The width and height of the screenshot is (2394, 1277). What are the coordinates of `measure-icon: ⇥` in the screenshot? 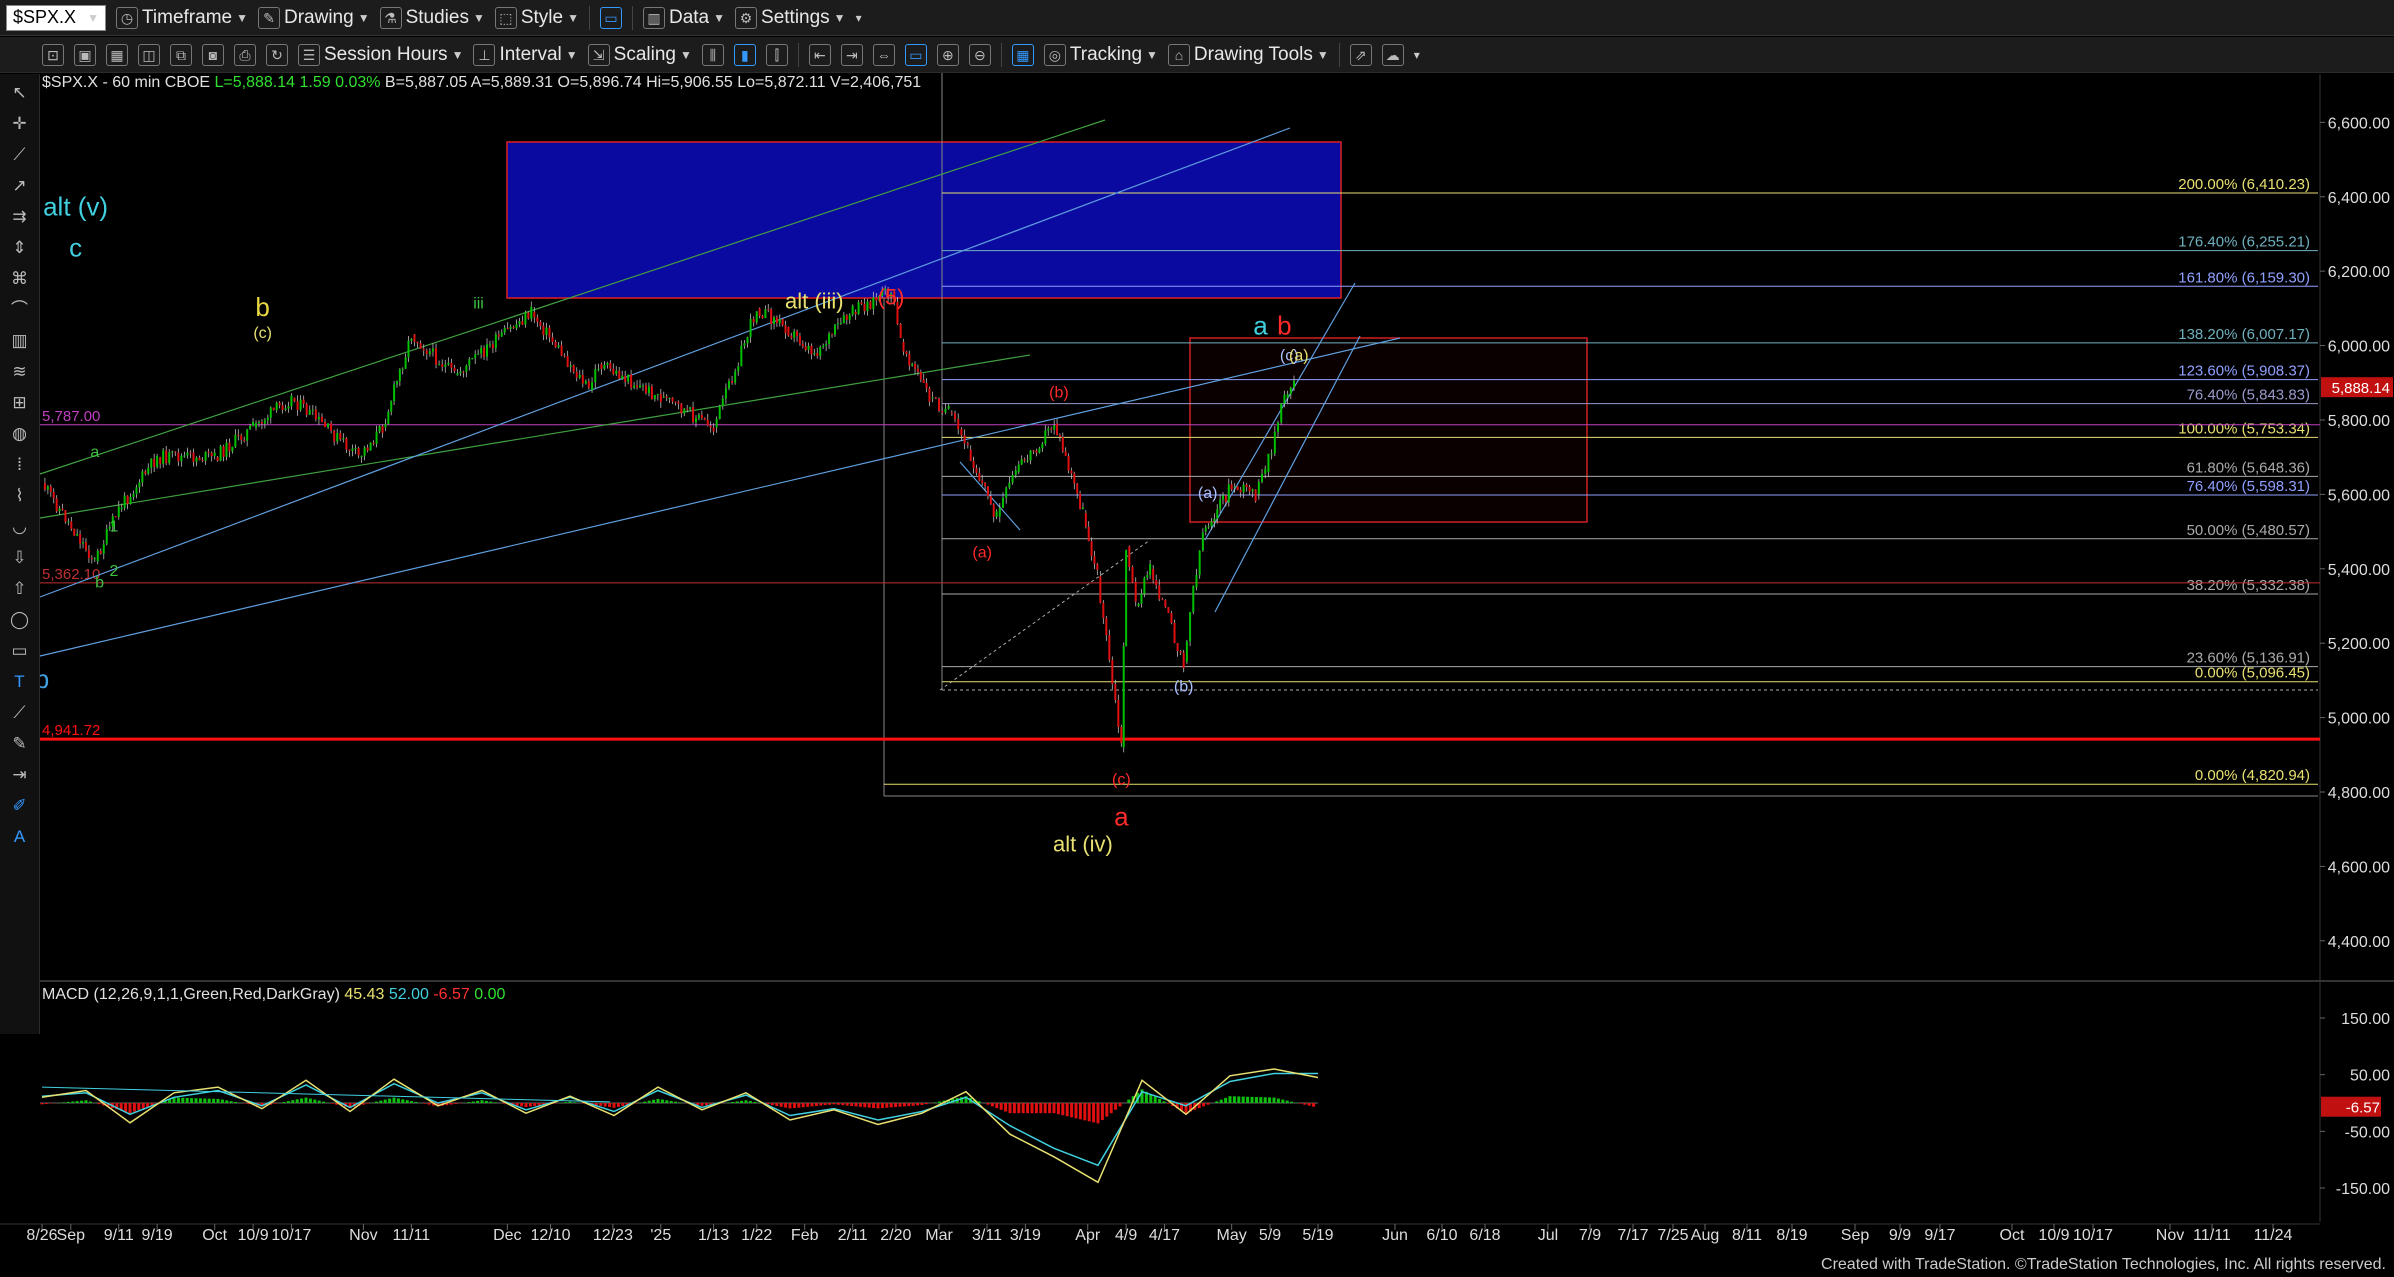 It's located at (20, 775).